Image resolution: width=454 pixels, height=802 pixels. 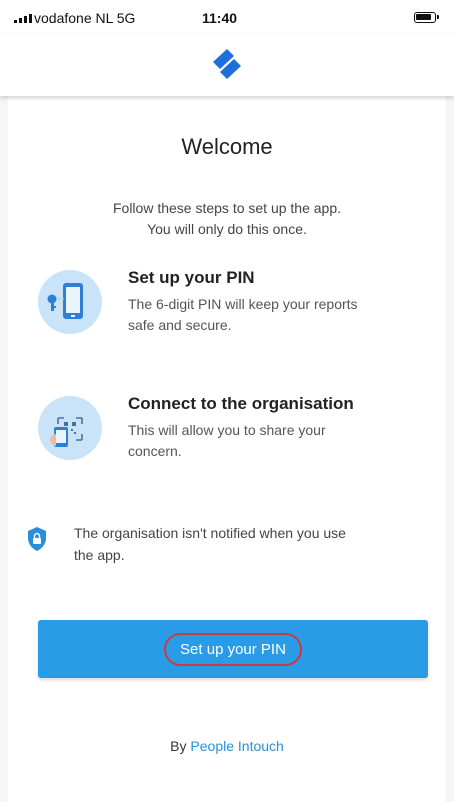 What do you see at coordinates (180, 325) in the screenshot?
I see `step-pin-desc-line-2: safe and secure.` at bounding box center [180, 325].